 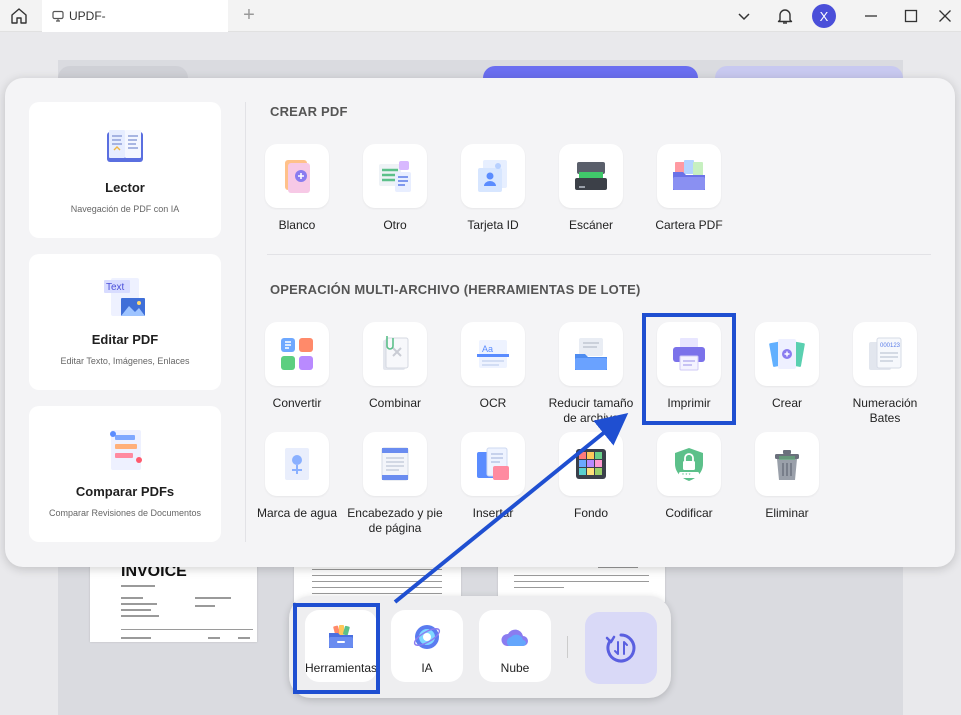 I want to click on notifications-button, so click(x=785, y=16).